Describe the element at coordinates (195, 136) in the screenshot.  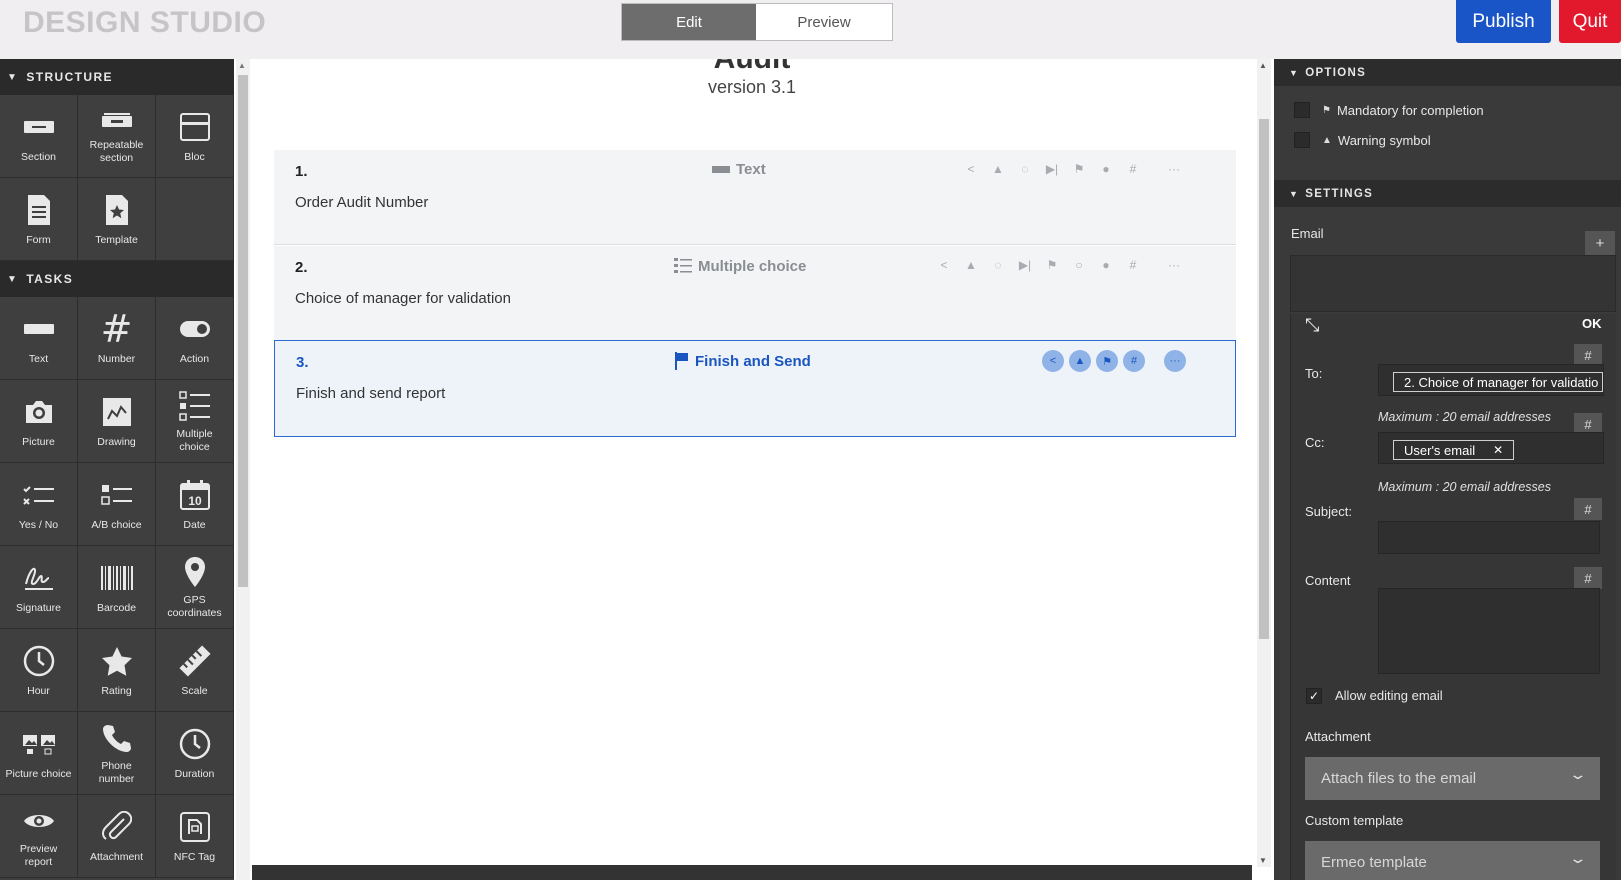
I see `palette-item-bloc: Bloc` at that location.